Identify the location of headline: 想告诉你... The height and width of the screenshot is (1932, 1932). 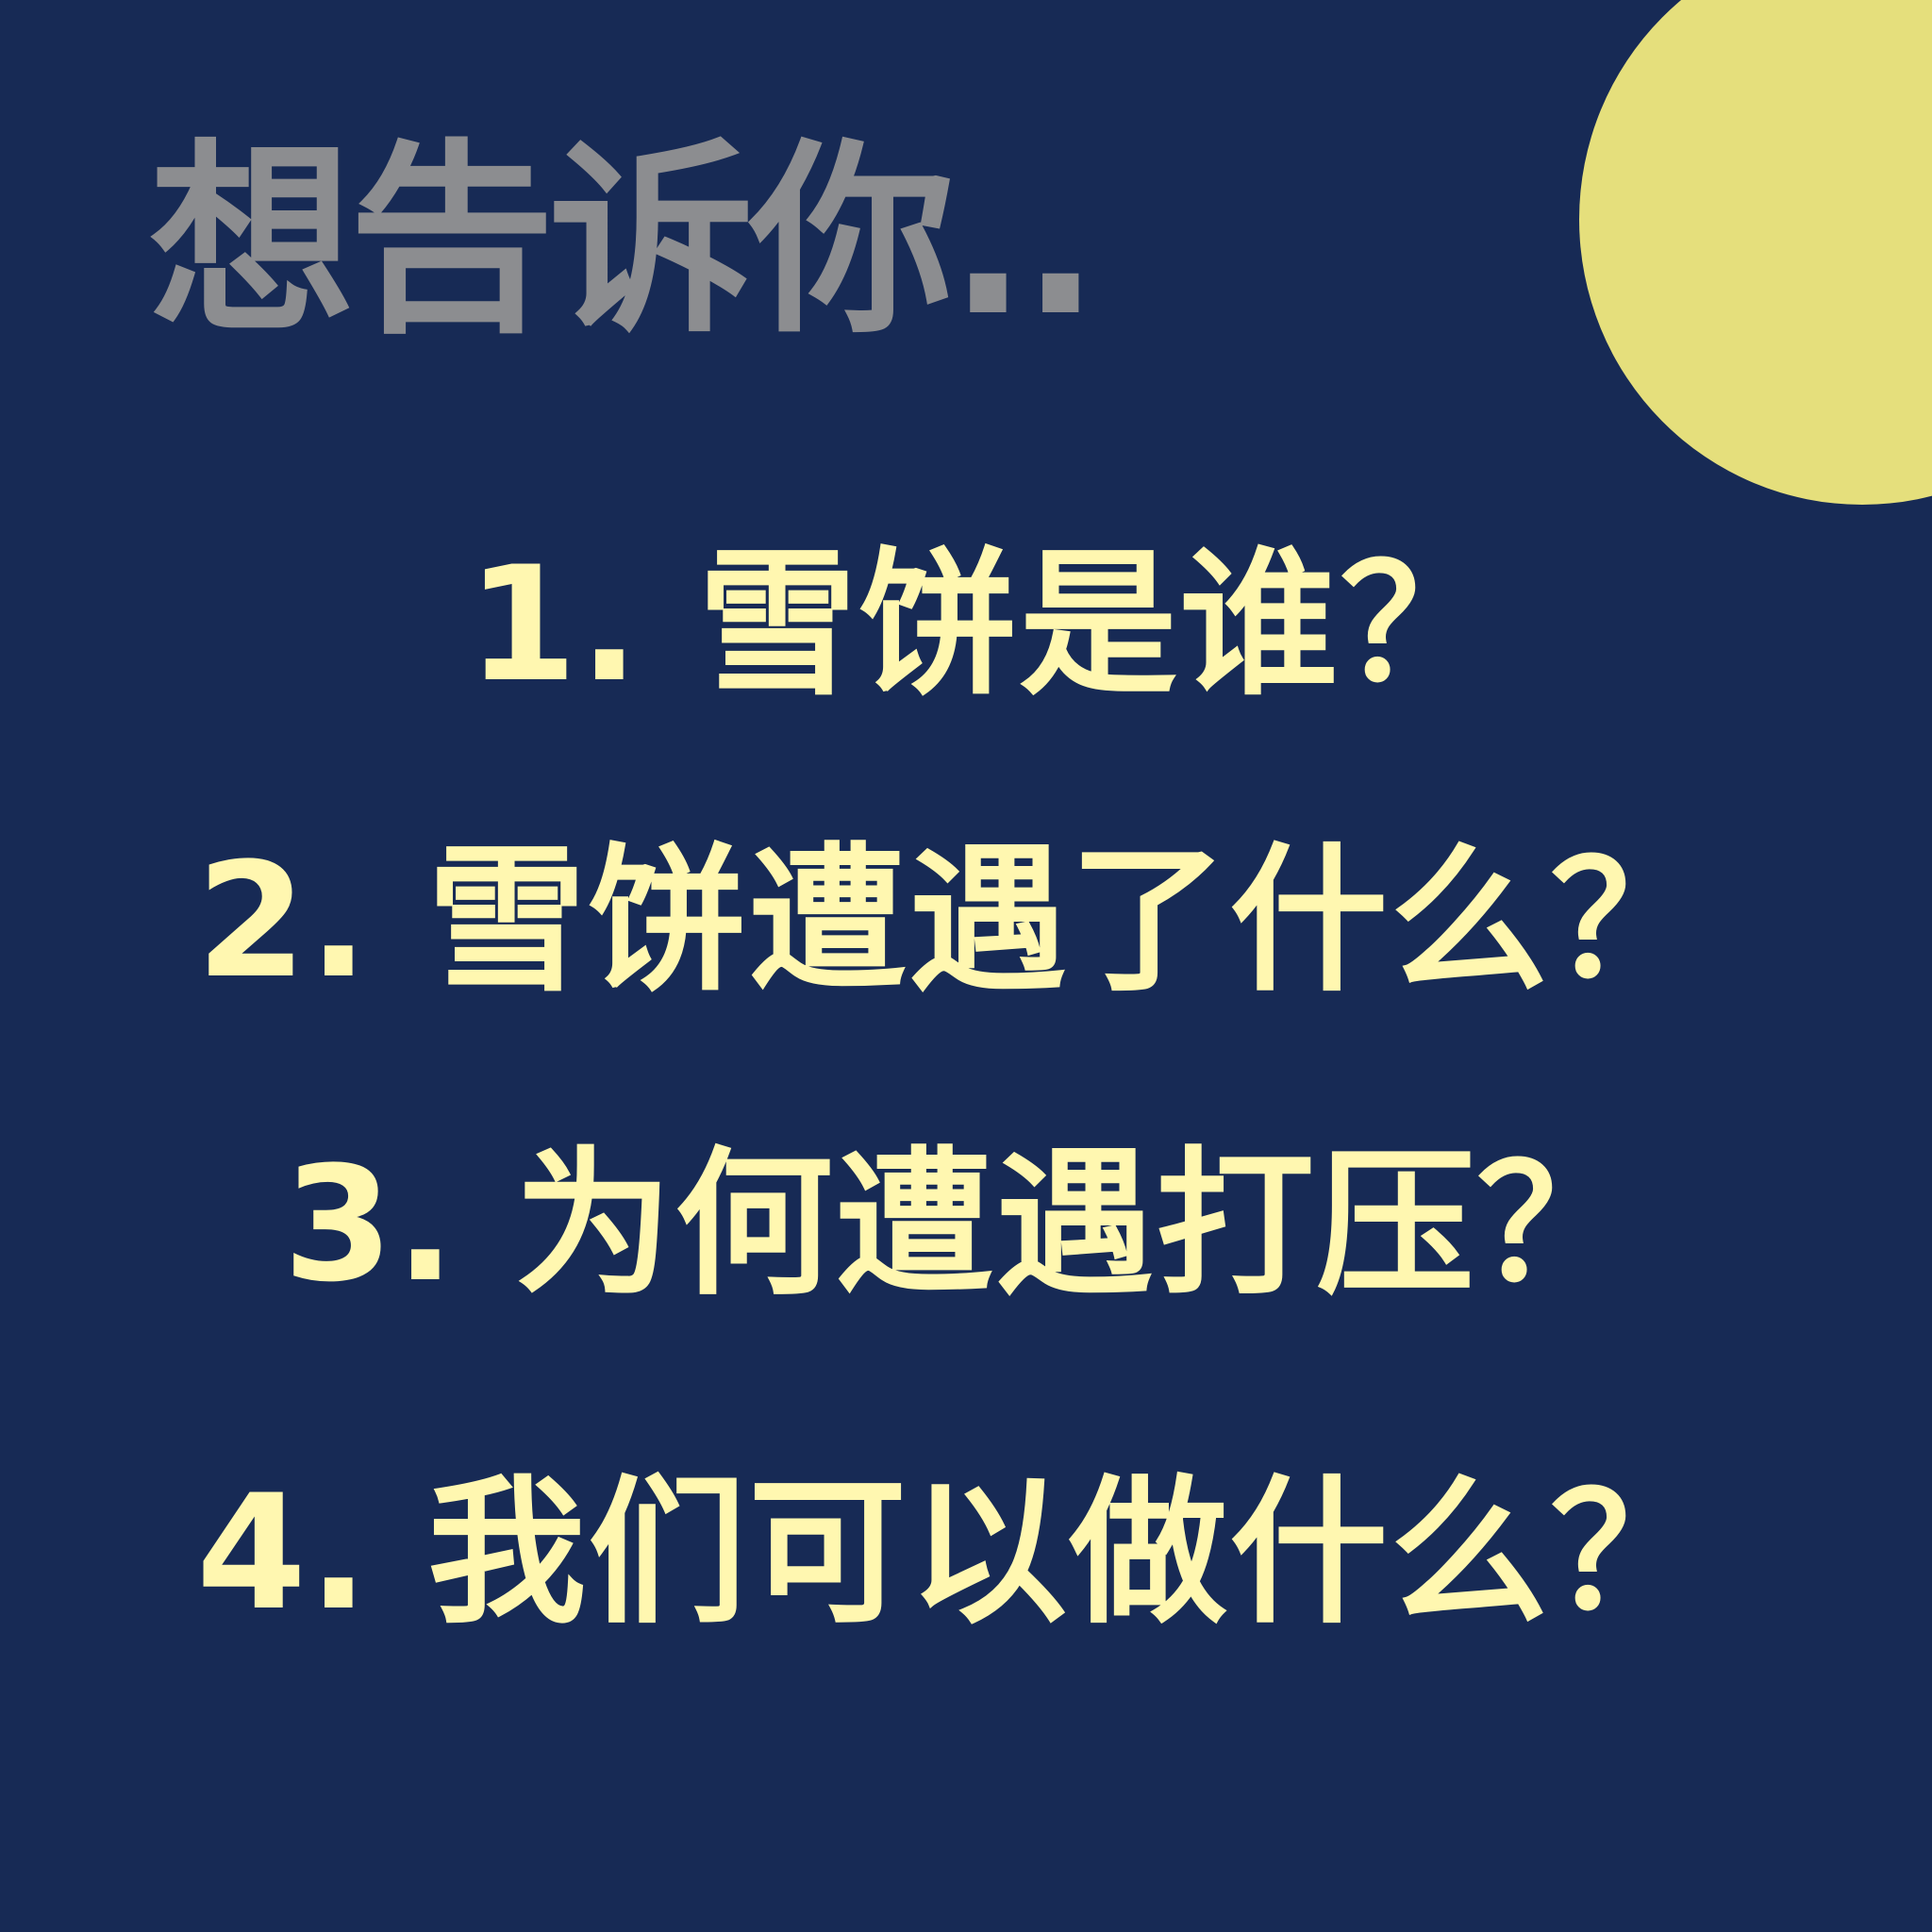
(625, 242).